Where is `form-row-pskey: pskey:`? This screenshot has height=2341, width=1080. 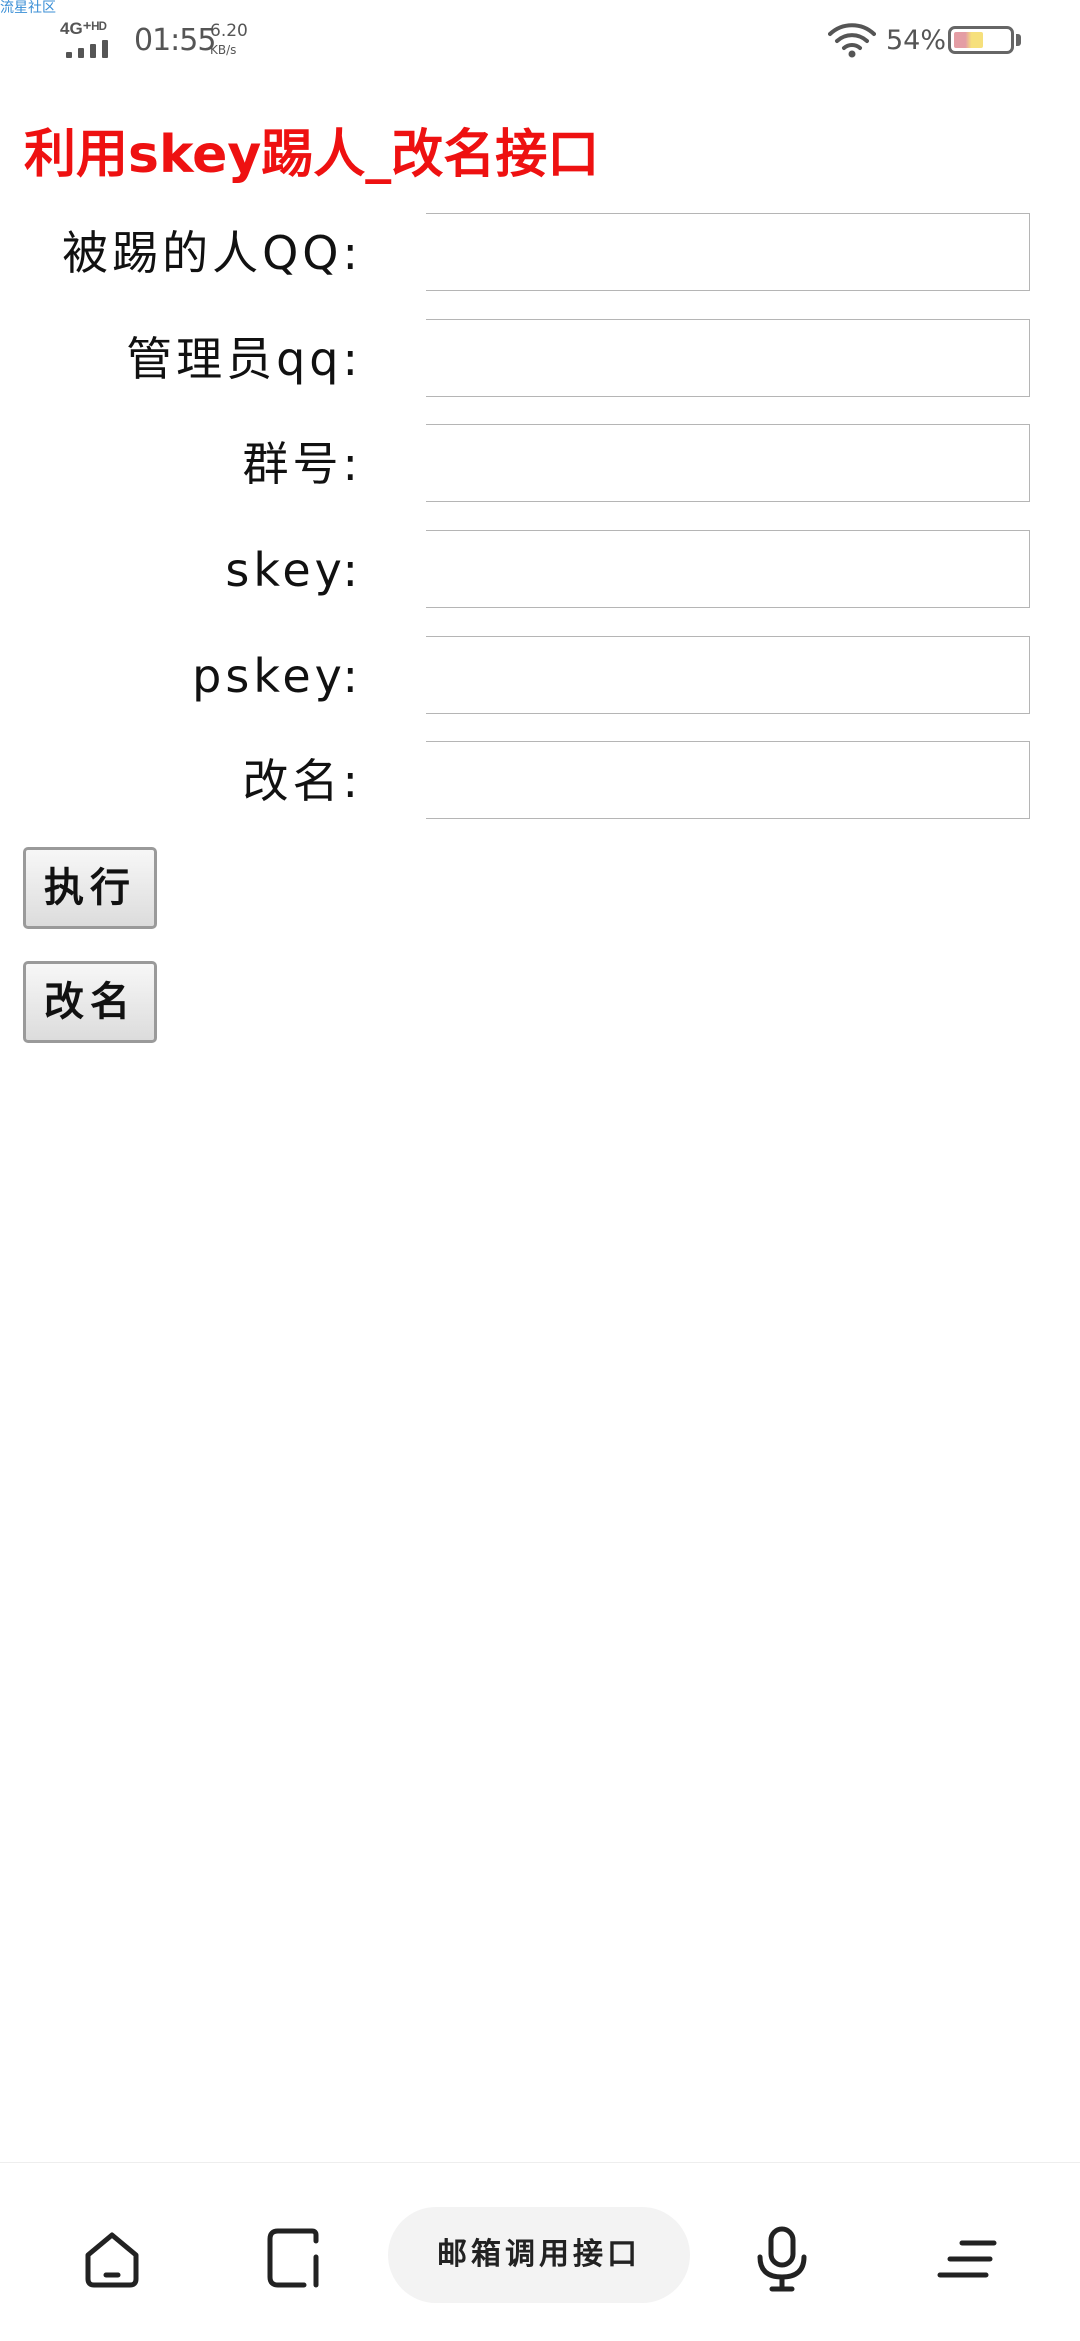 form-row-pskey: pskey: is located at coordinates (540, 676).